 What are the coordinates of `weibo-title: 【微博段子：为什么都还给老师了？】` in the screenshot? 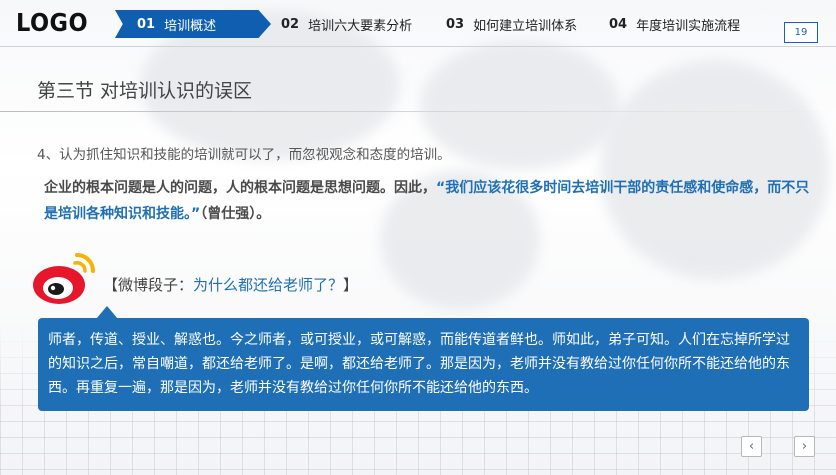 It's located at (230, 284).